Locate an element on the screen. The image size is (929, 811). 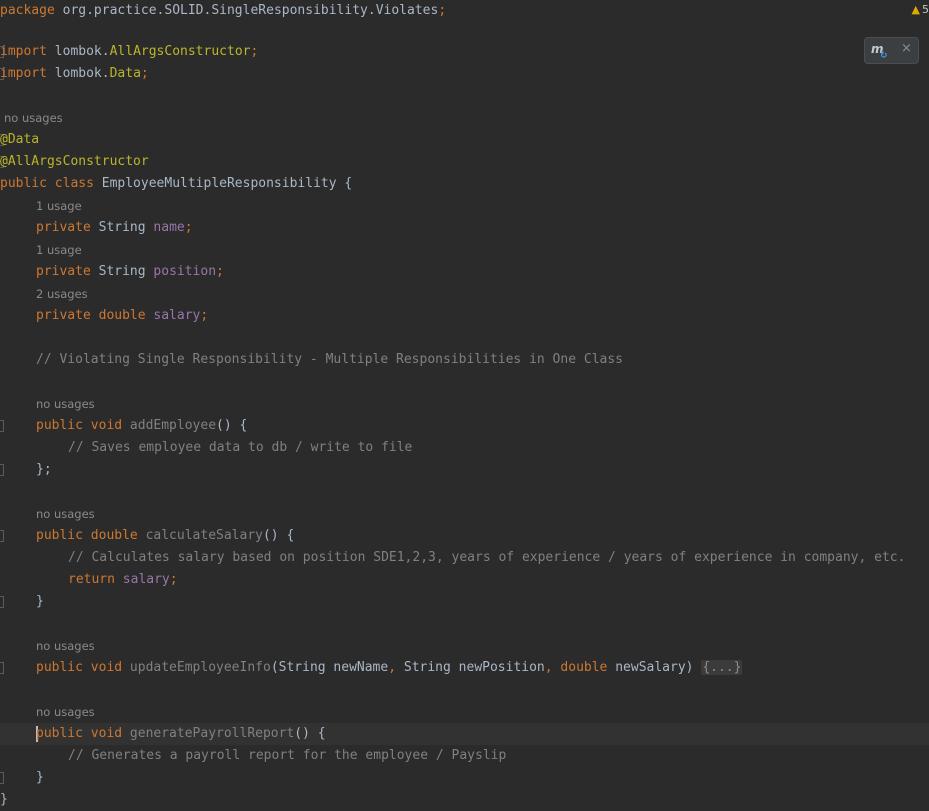
closing-brace: }; is located at coordinates (44, 469).